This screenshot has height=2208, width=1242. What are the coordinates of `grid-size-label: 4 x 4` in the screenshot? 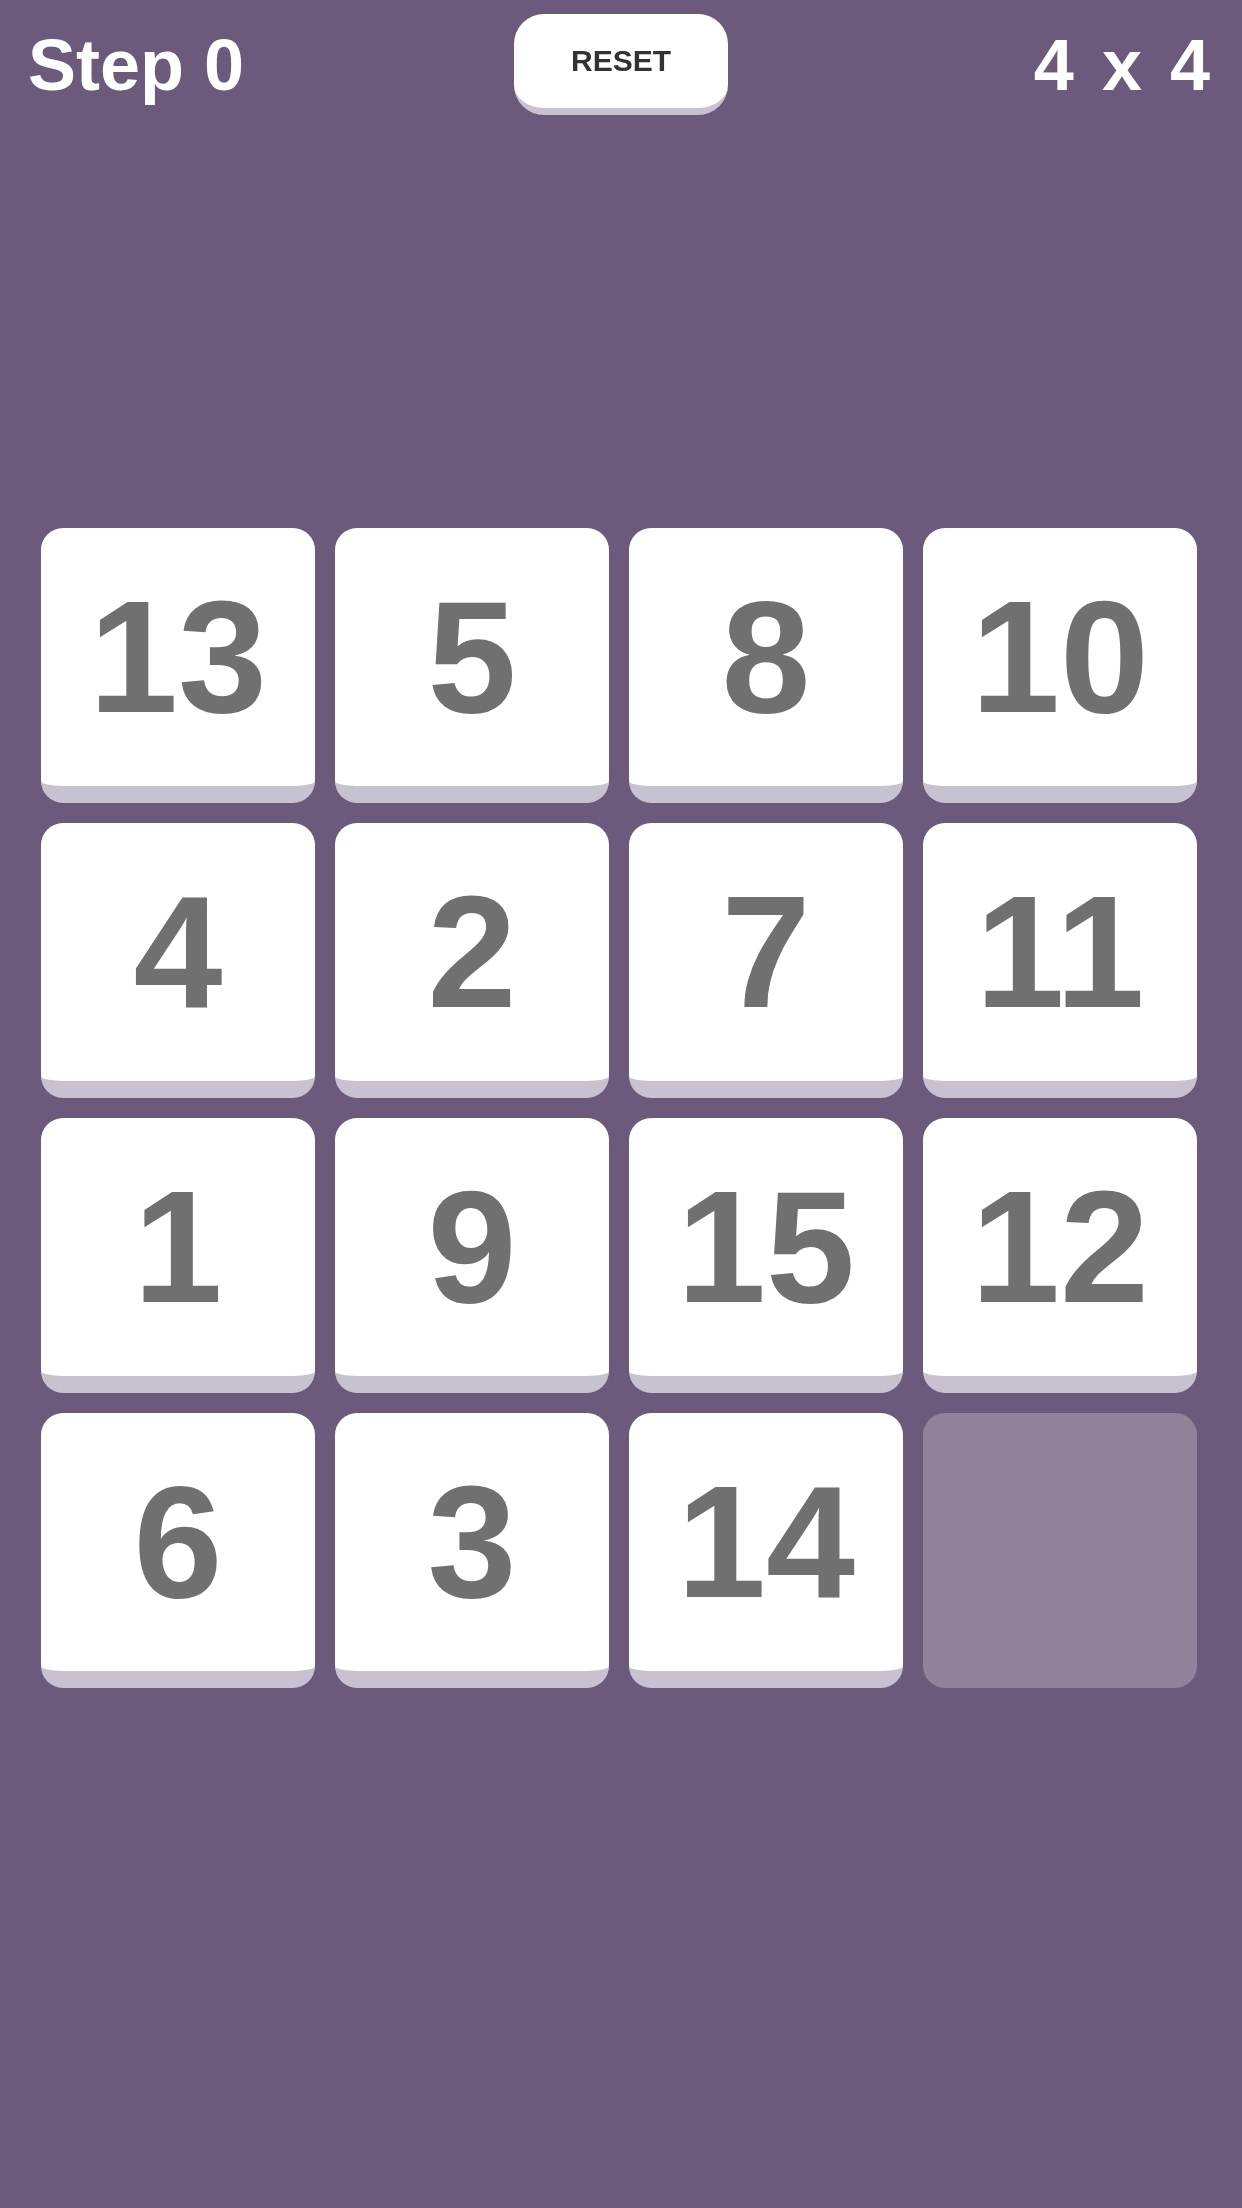 It's located at (1123, 64).